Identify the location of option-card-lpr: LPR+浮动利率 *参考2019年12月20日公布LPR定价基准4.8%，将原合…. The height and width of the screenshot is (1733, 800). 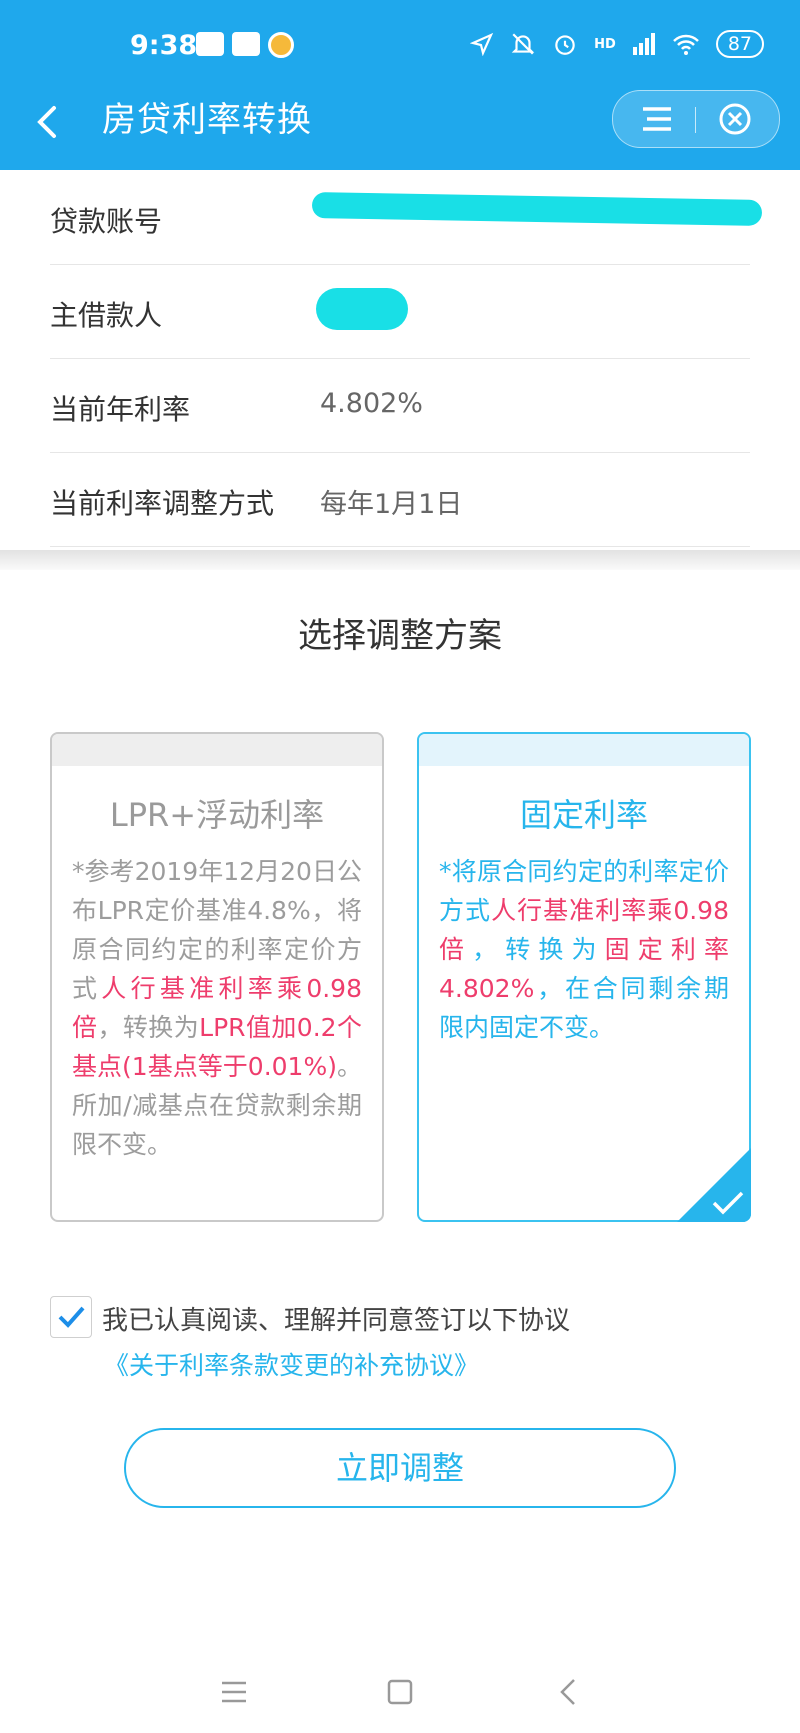
(217, 977).